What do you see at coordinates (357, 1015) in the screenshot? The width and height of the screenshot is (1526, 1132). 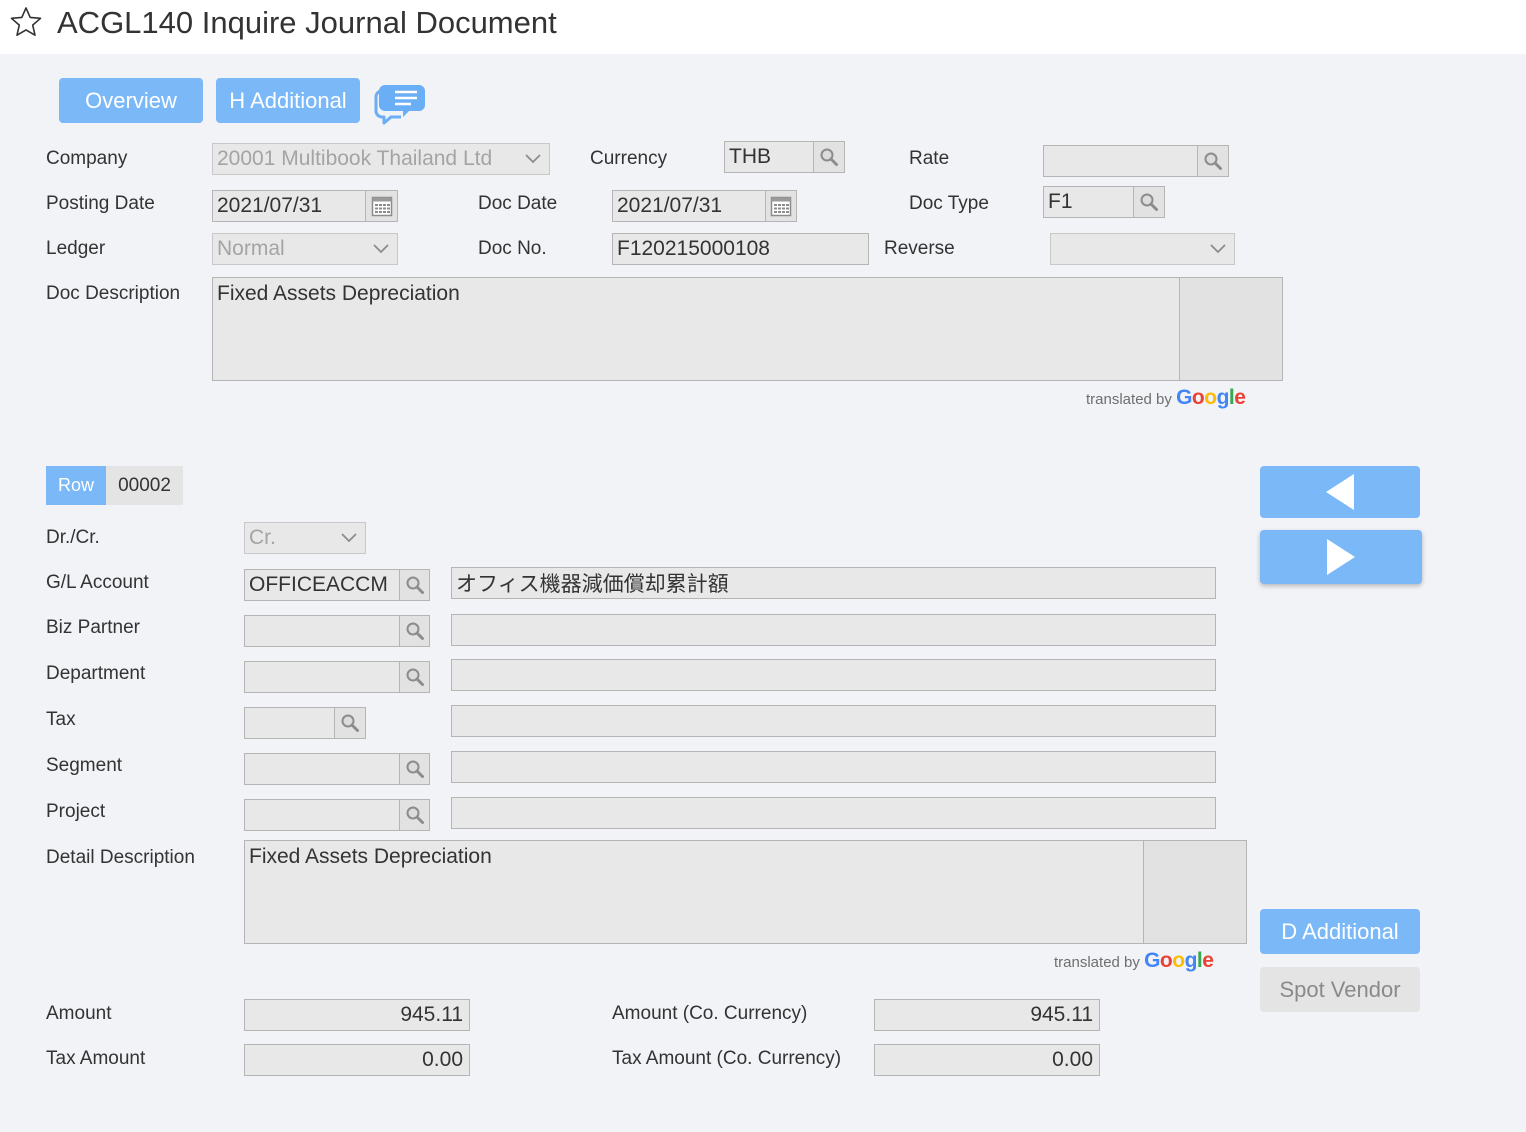 I see `amount-field: 945.11` at bounding box center [357, 1015].